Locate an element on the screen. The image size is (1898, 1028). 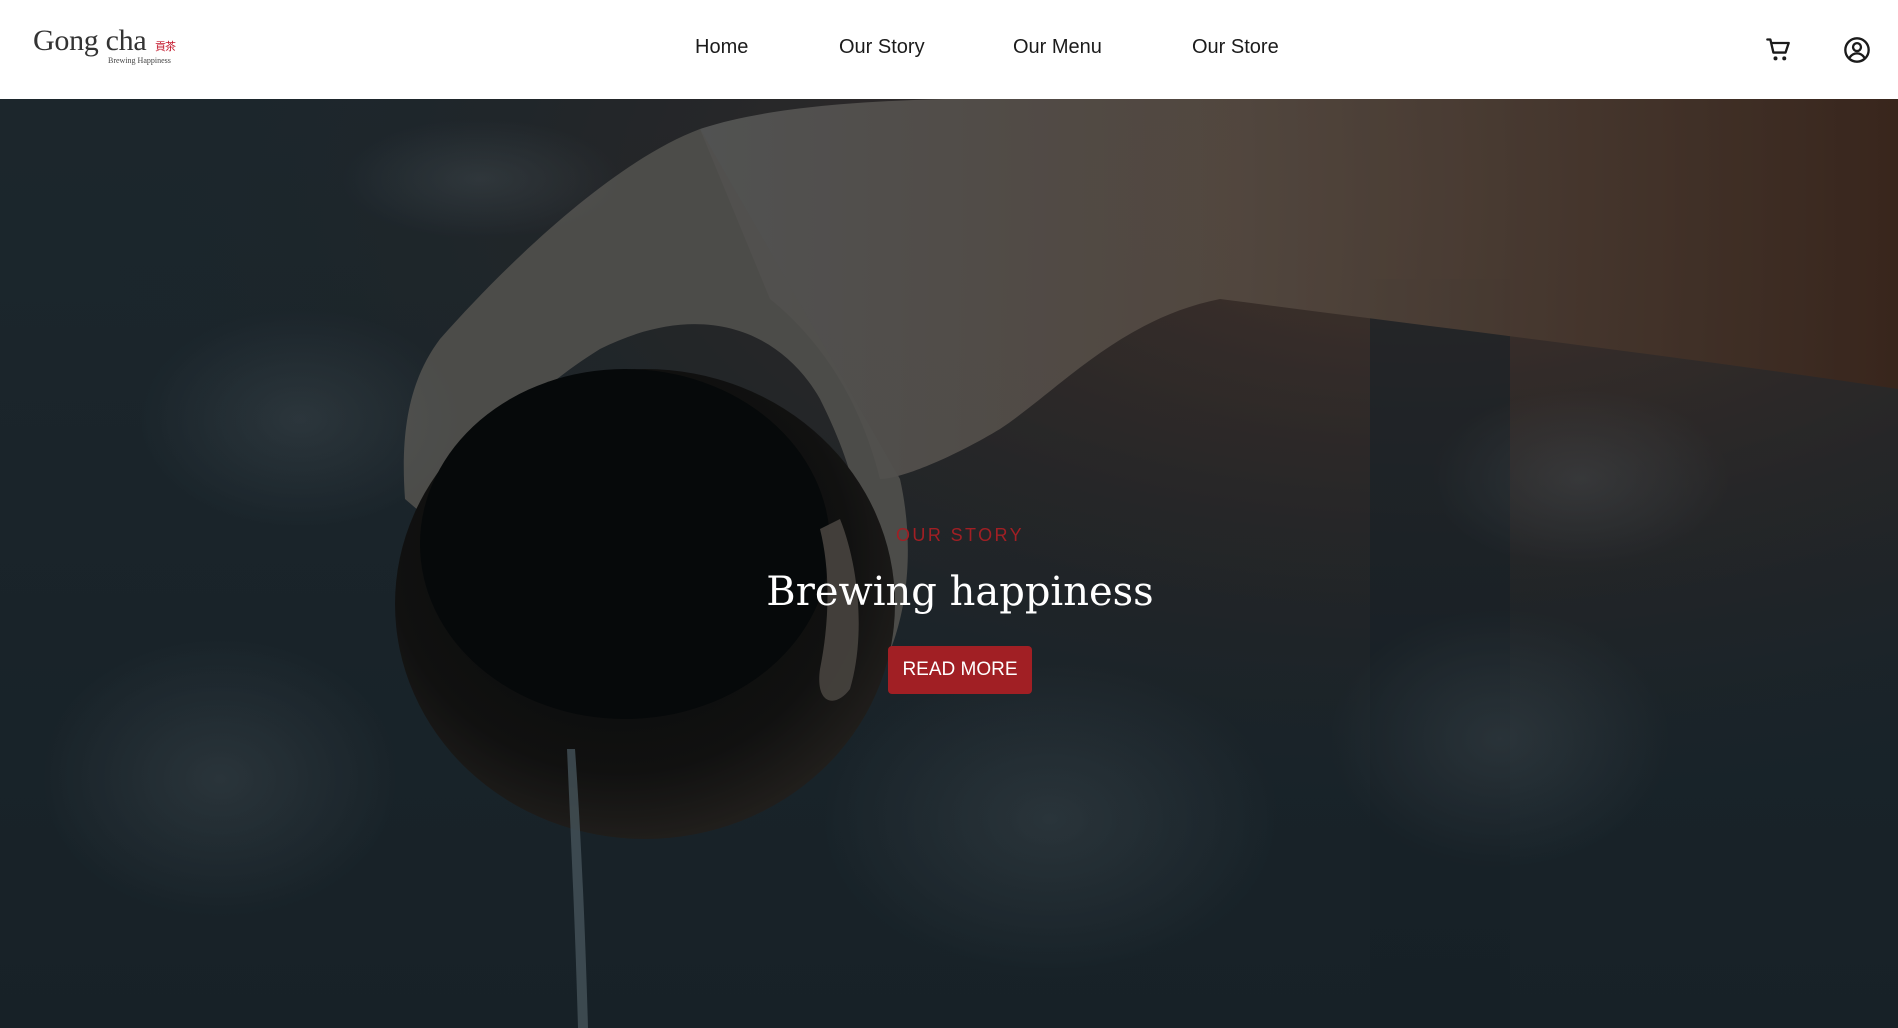
cart-icon is located at coordinates (1779, 50).